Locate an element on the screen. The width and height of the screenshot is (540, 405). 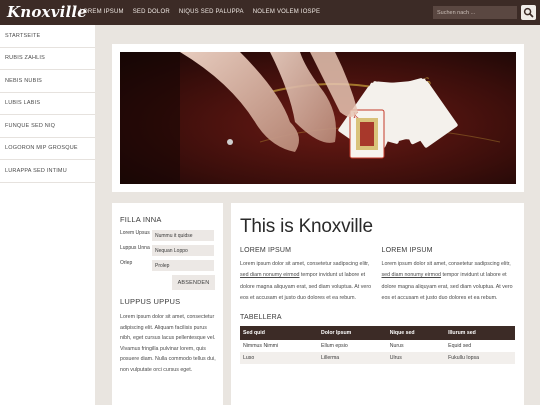
field-label: Luppus Unna is located at coordinates (135, 248).